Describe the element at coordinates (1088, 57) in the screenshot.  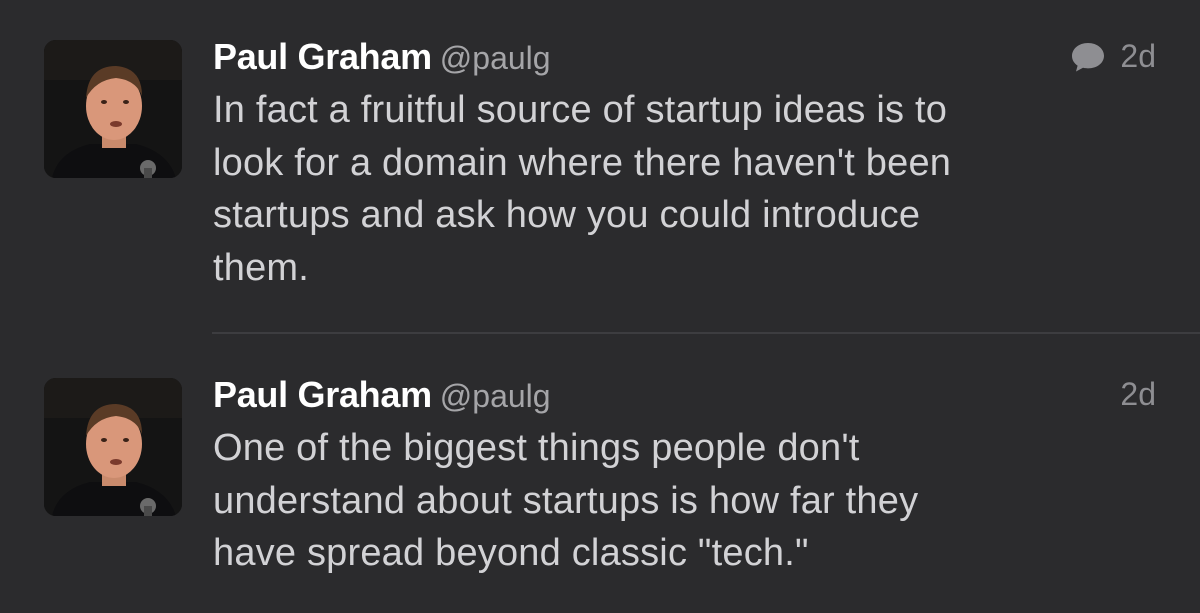
I see `speech-bubble-icon` at that location.